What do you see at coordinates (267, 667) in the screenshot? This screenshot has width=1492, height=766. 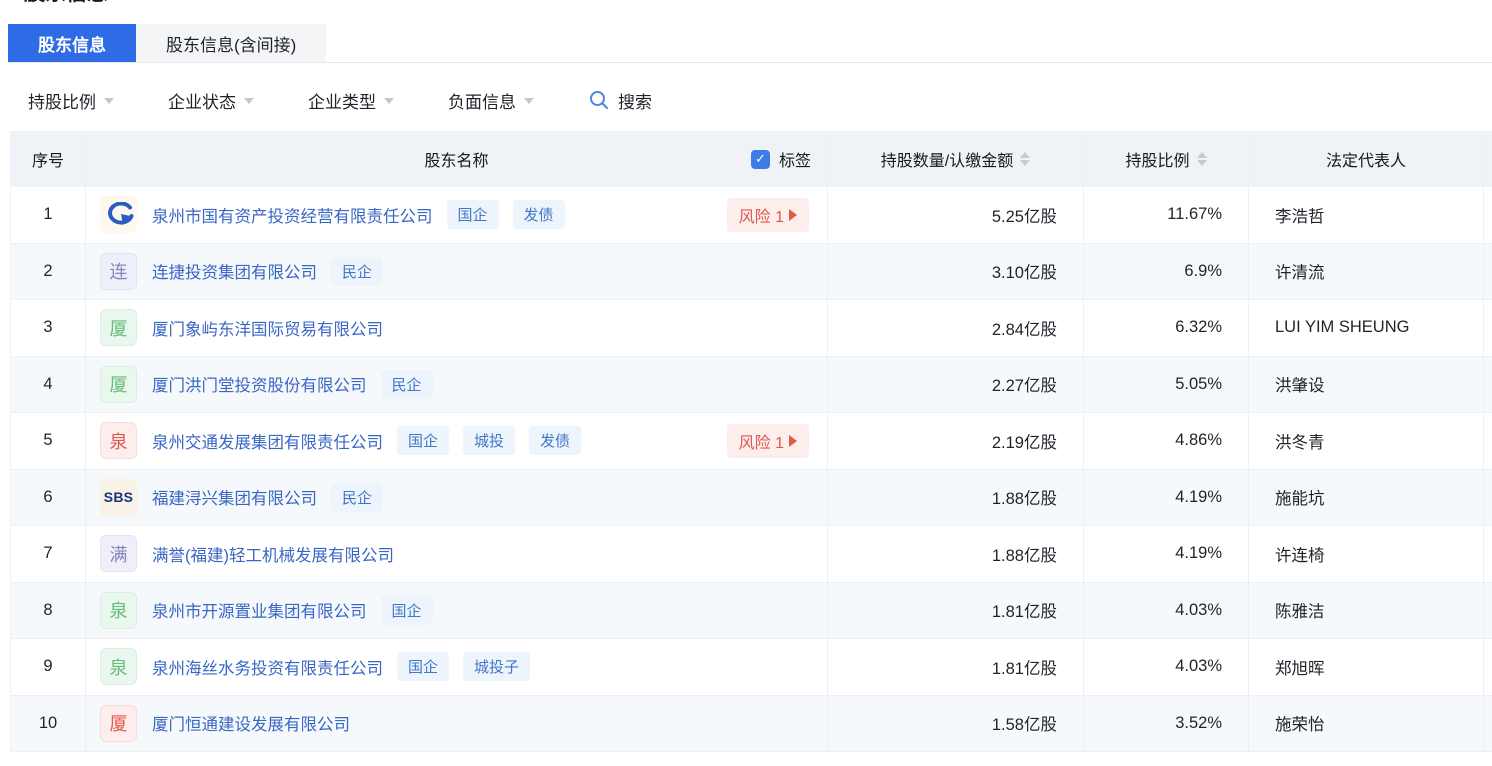 I see `company-name-link: 泉州海丝水务投资有限责任公司` at bounding box center [267, 667].